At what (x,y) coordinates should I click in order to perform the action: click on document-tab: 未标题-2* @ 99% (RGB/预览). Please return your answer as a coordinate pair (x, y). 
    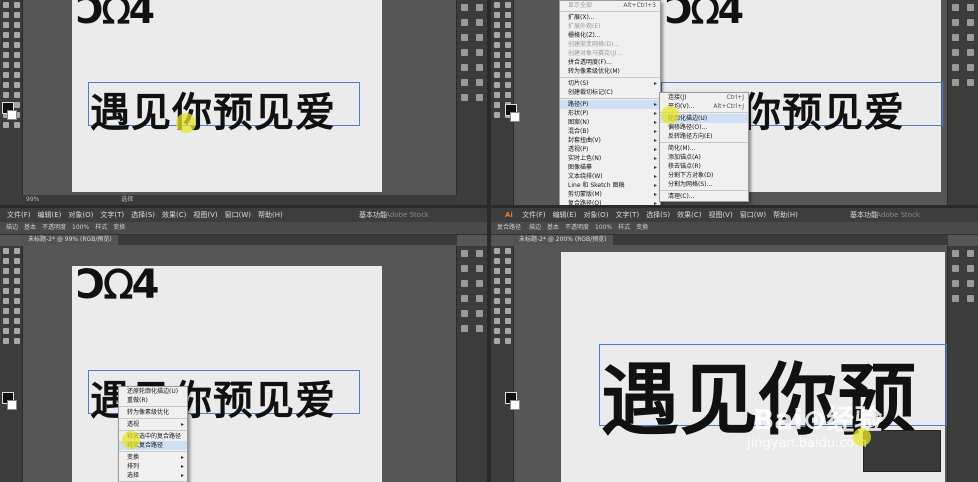
    Looking at the image, I should click on (70, 240).